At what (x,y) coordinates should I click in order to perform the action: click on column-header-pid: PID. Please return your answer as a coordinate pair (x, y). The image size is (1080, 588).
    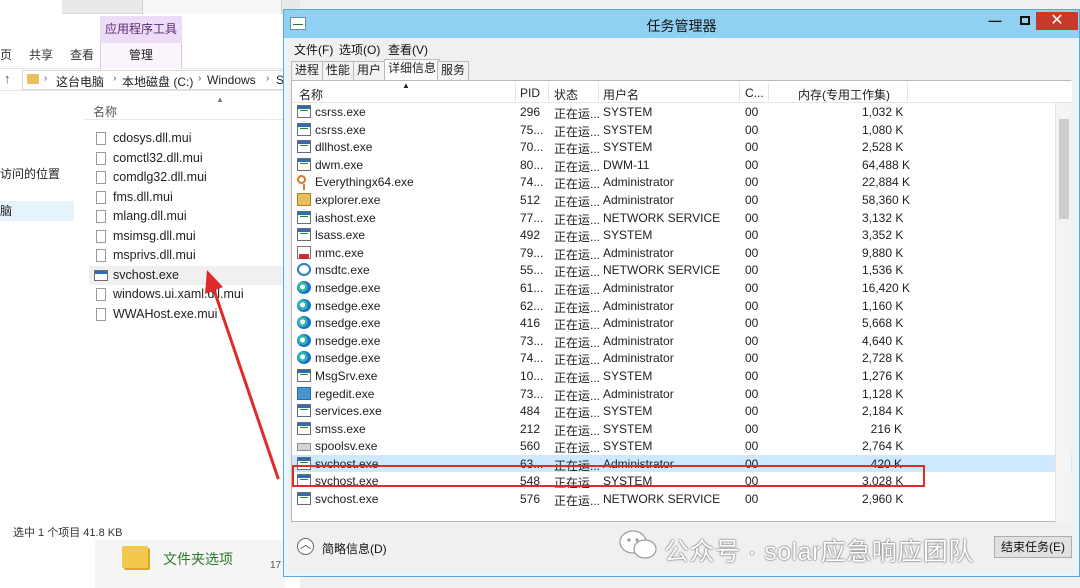
    Looking at the image, I should click on (530, 93).